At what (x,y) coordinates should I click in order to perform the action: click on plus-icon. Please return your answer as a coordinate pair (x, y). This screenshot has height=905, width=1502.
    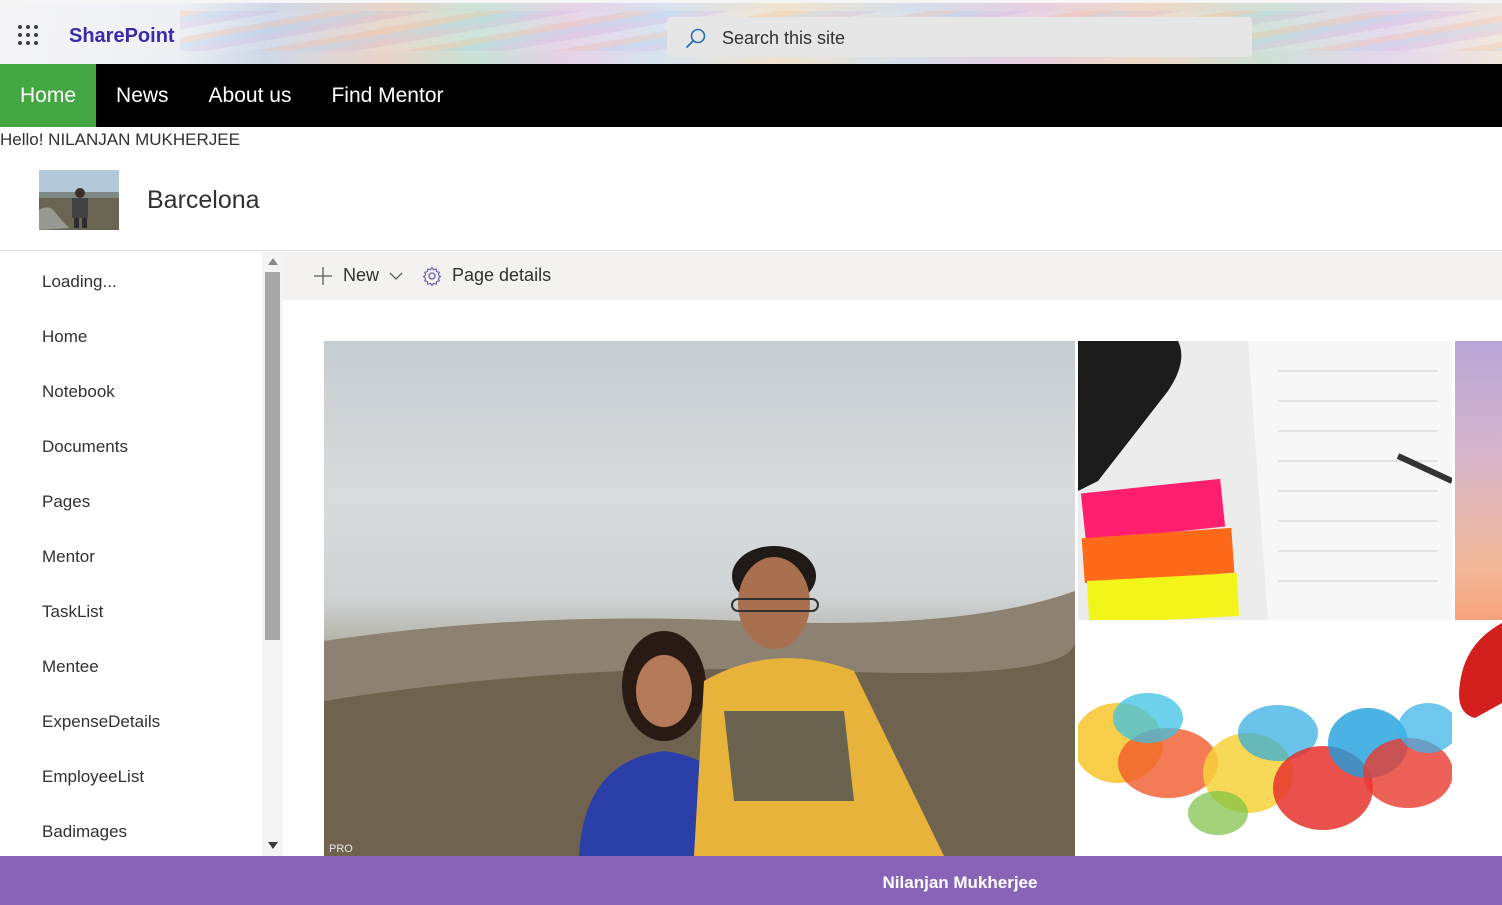
    Looking at the image, I should click on (323, 275).